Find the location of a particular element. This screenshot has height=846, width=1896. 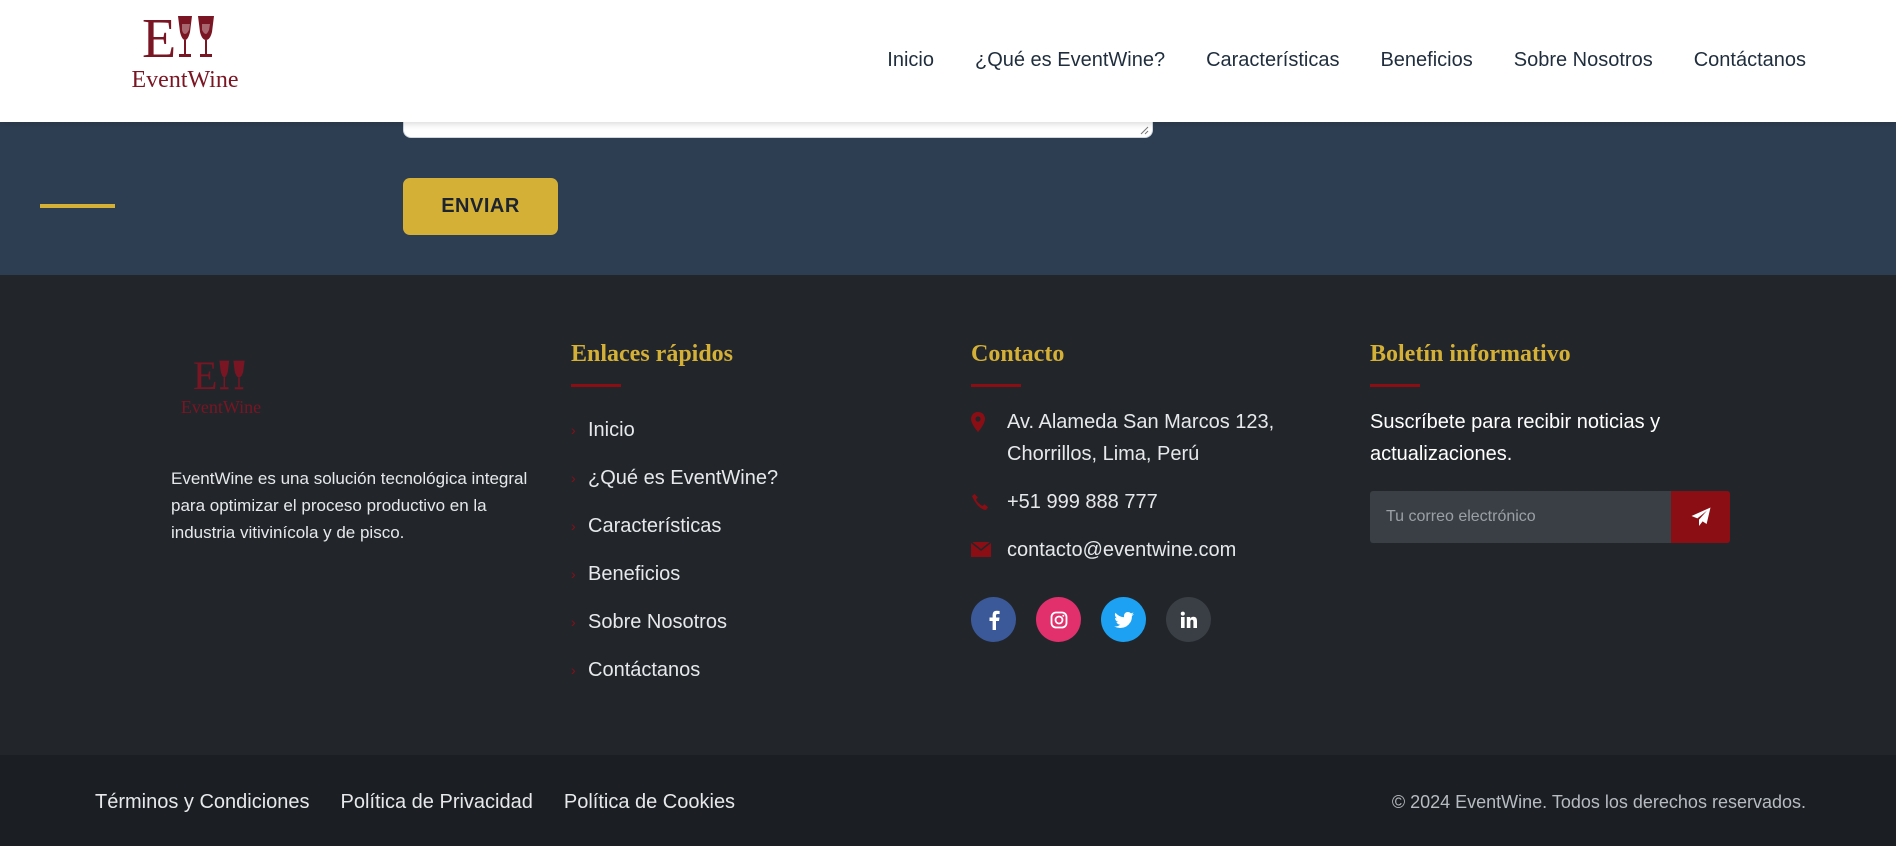

nav-contactanos: Contáctanos is located at coordinates (1750, 60).